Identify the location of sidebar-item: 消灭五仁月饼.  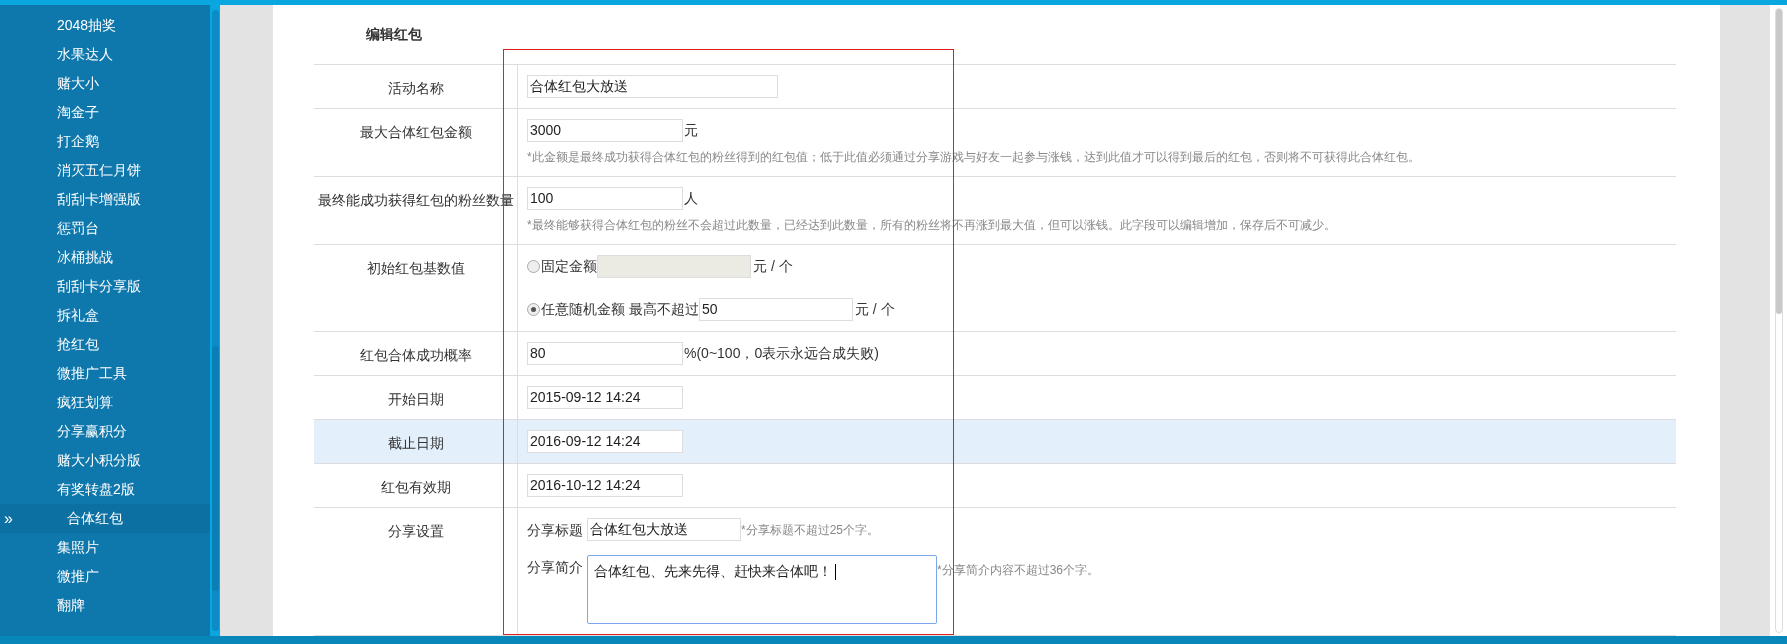
(99, 170).